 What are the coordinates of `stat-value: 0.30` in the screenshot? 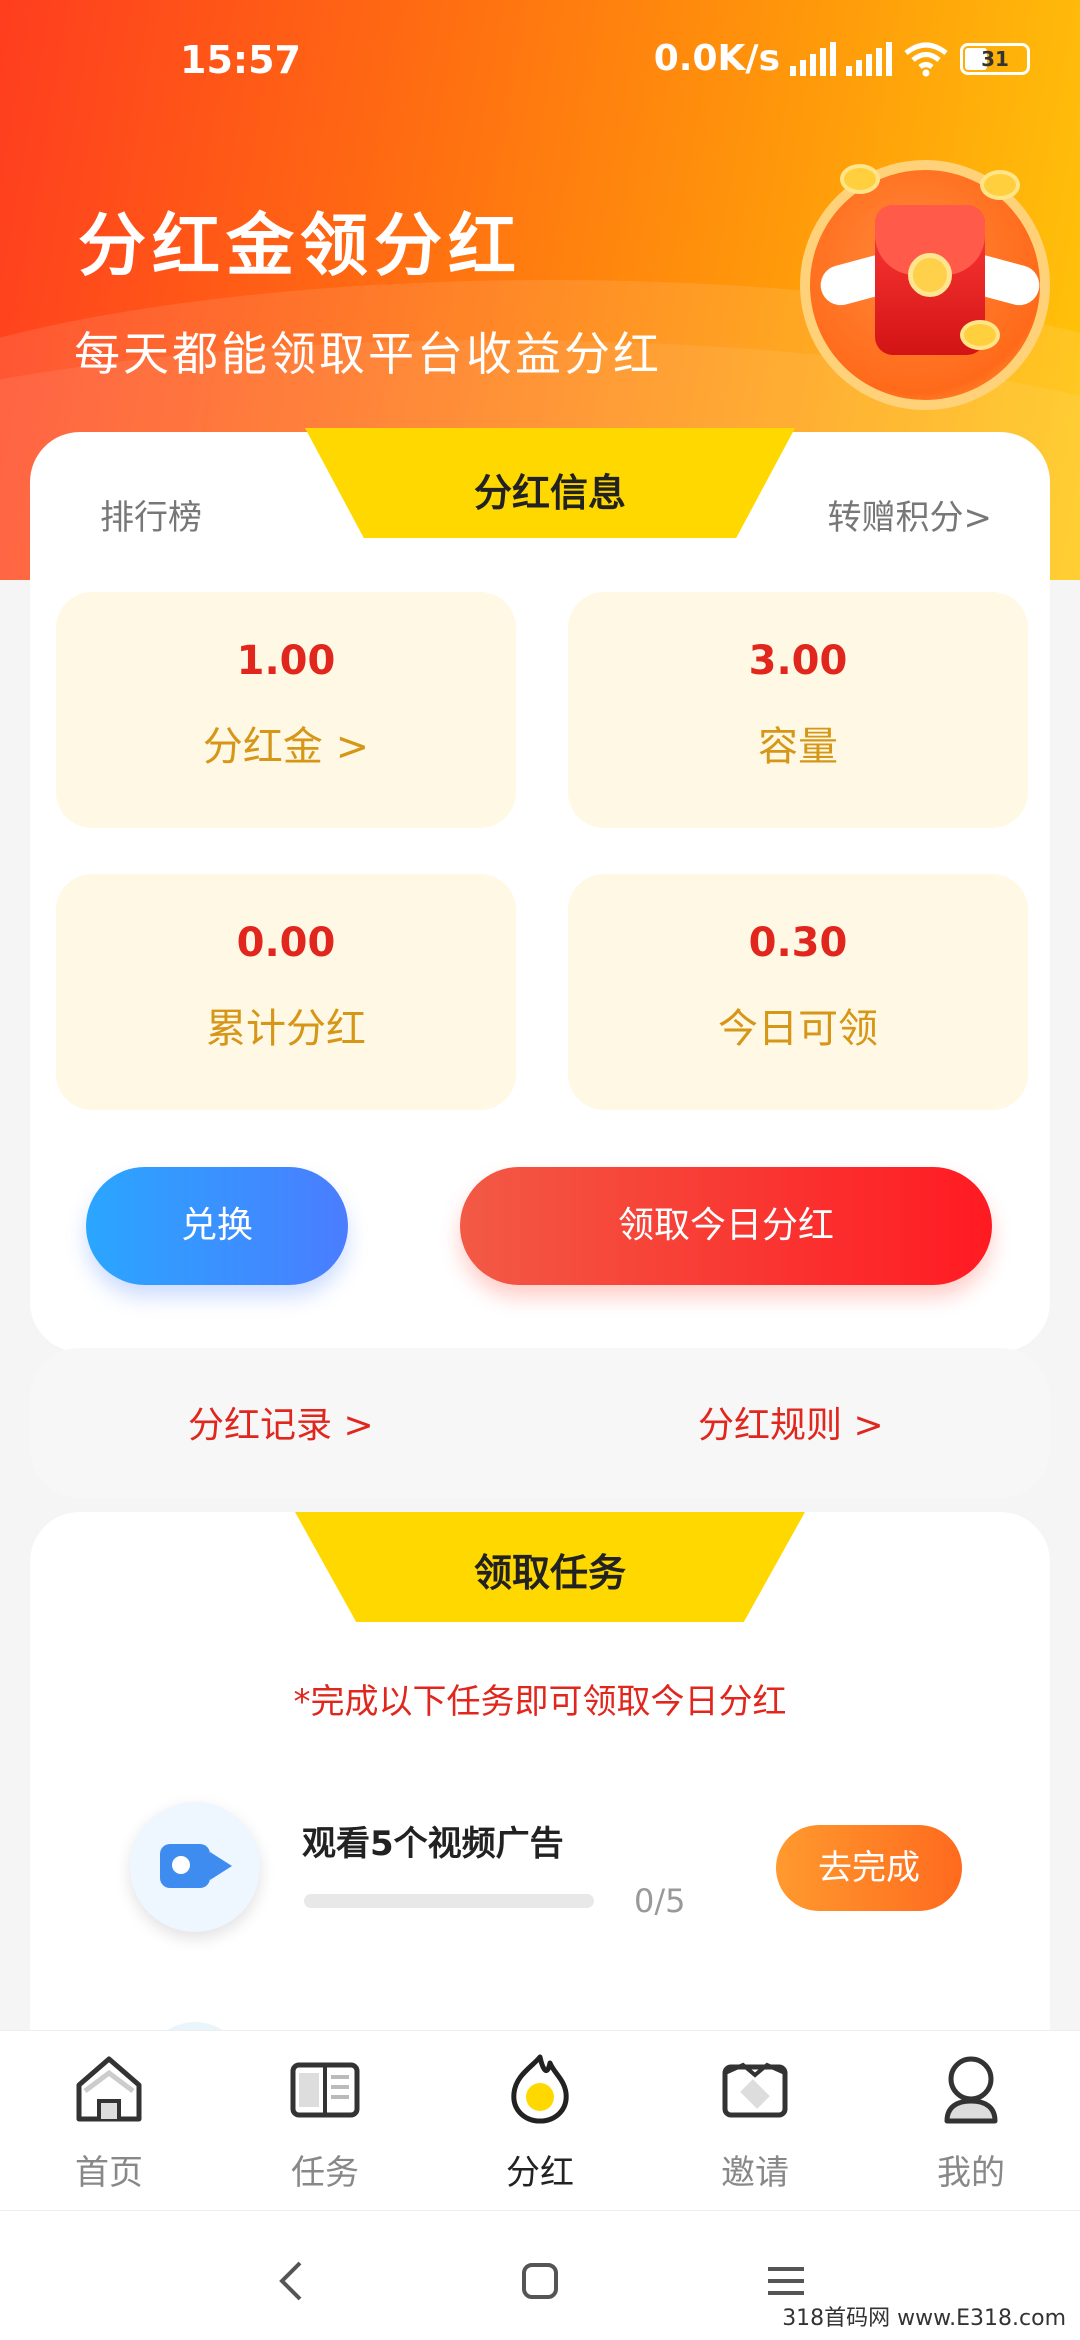 It's located at (798, 943).